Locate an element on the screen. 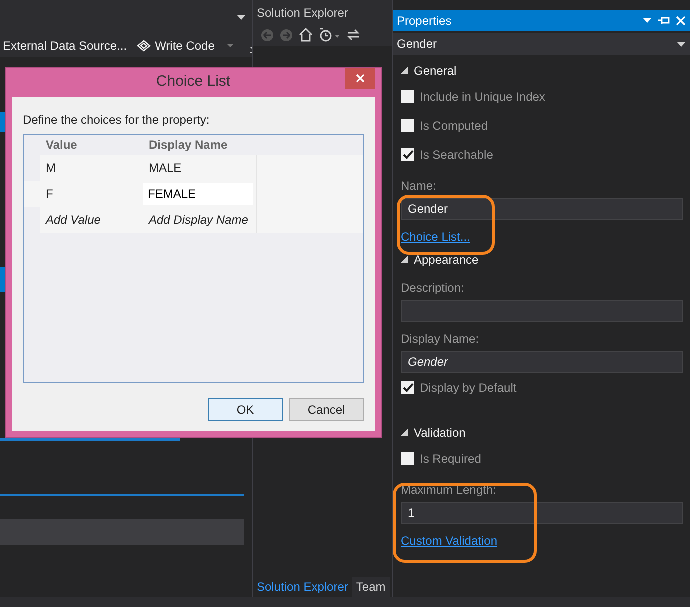  section-header: General is located at coordinates (541, 71).